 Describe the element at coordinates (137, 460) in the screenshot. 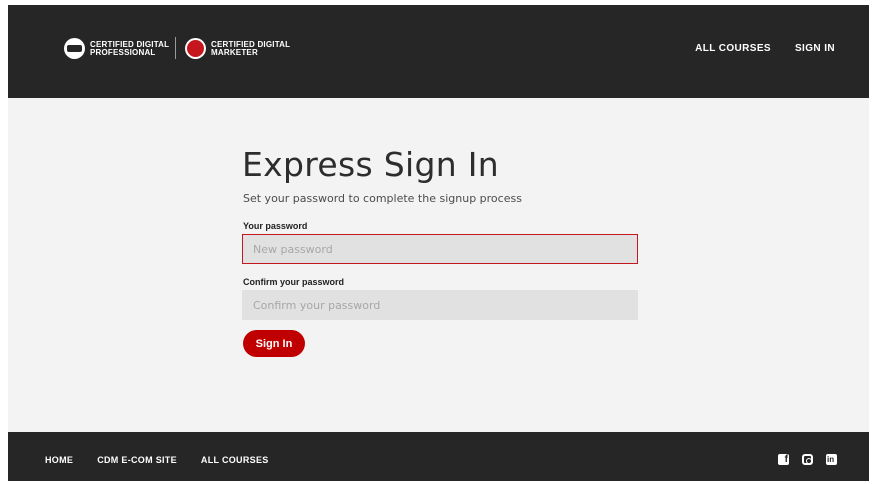

I see `footer-link-ecom: CDM E-COM SITE` at that location.